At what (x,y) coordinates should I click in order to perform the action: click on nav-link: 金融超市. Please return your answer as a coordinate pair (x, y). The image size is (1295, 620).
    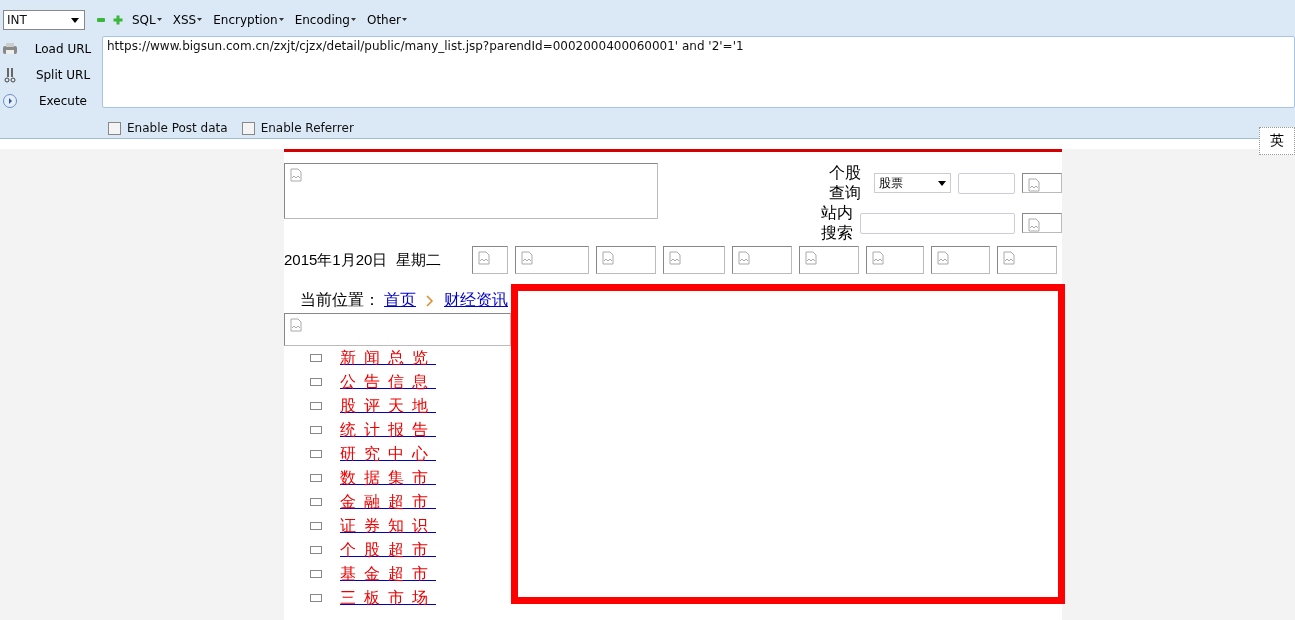
    Looking at the image, I should click on (388, 502).